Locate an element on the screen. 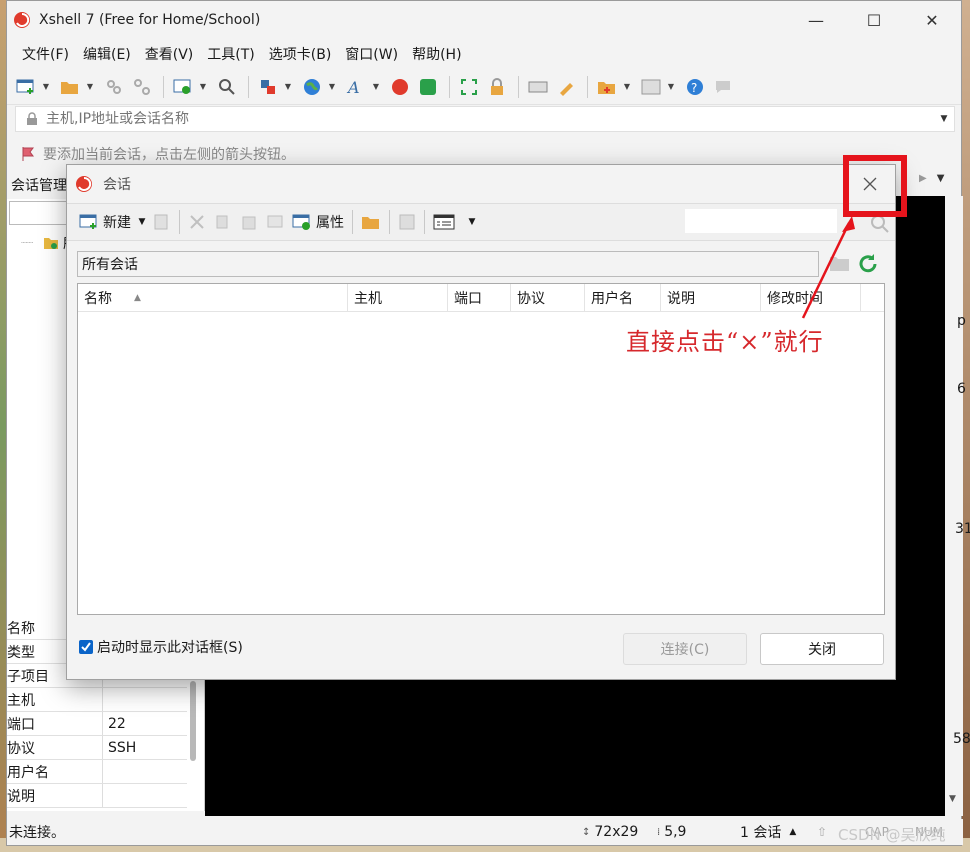 Image resolution: width=970 pixels, height=852 pixels. copy-icon is located at coordinates (223, 222).